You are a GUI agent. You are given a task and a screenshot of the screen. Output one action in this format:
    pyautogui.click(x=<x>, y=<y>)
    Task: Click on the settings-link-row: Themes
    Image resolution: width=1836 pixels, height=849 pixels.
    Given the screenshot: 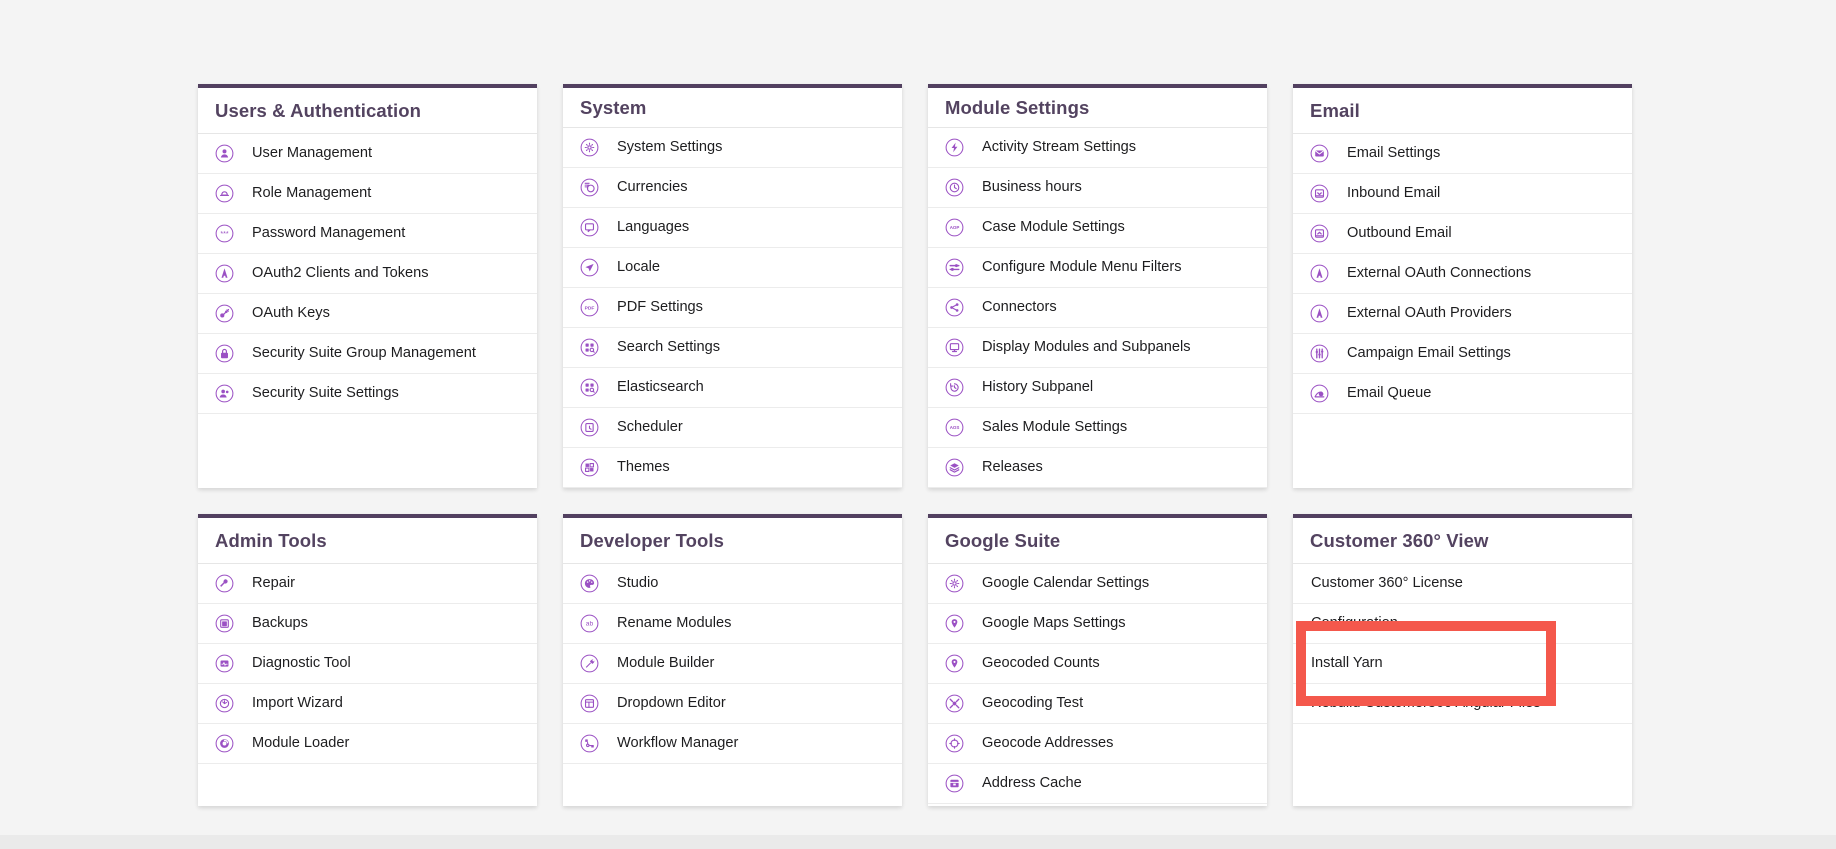 What is the action you would take?
    pyautogui.click(x=732, y=468)
    